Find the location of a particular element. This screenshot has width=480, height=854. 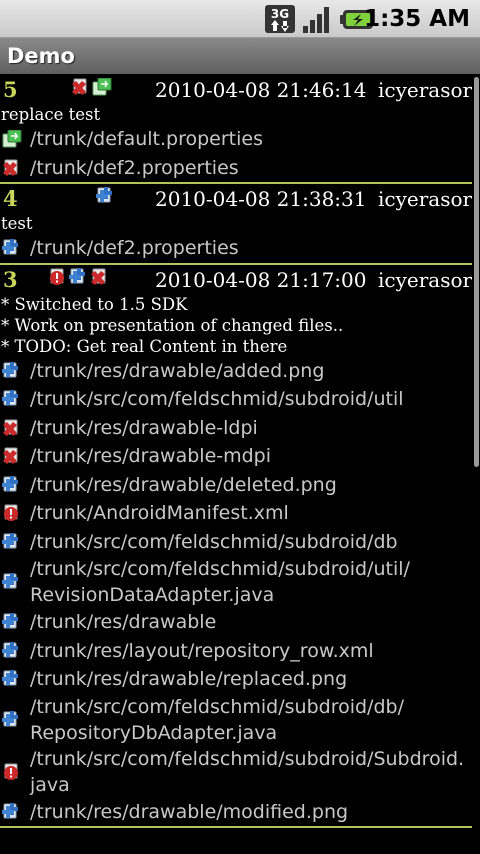

file-path: /trunk/default.properties is located at coordinates (147, 139).